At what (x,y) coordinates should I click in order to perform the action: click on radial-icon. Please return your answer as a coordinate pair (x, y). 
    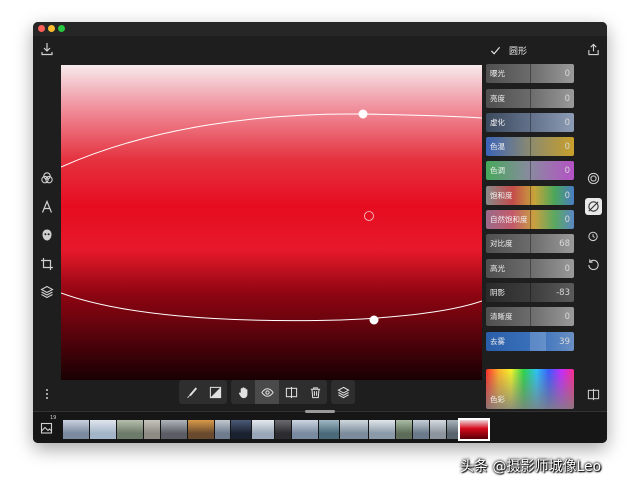
    Looking at the image, I should click on (593, 178).